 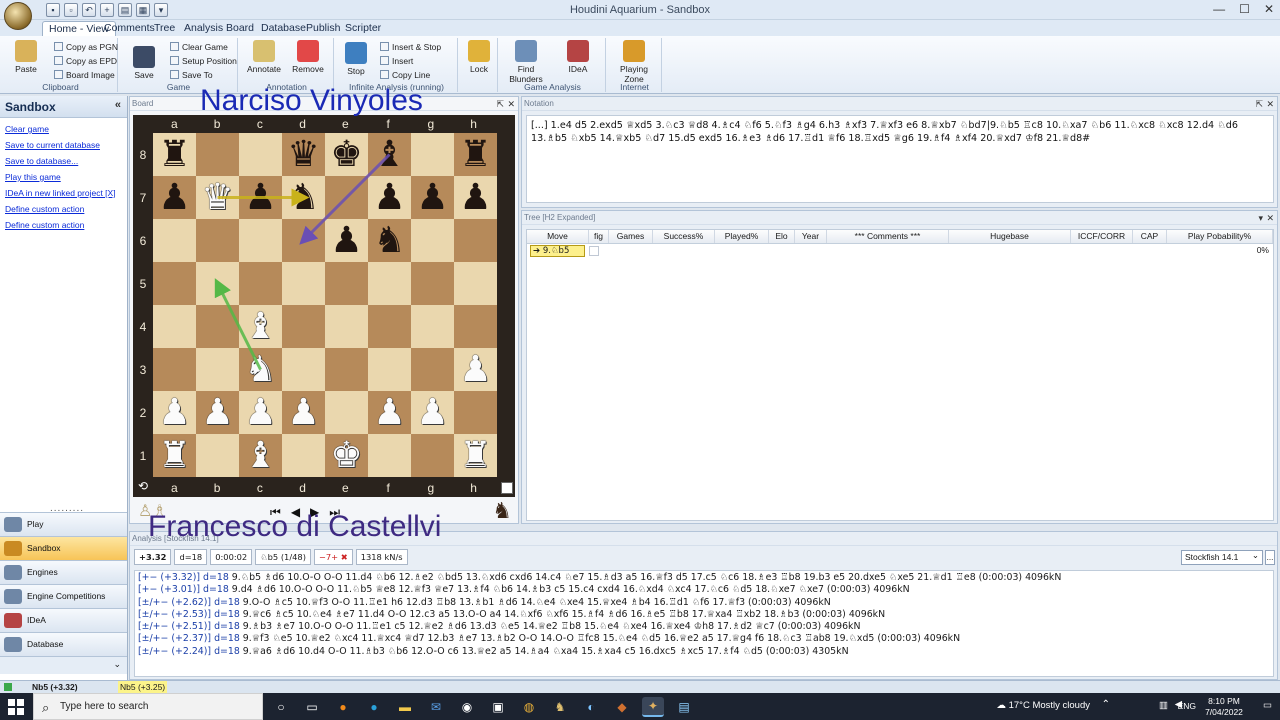 What do you see at coordinates (389, 455) in the screenshot?
I see `square-f1` at bounding box center [389, 455].